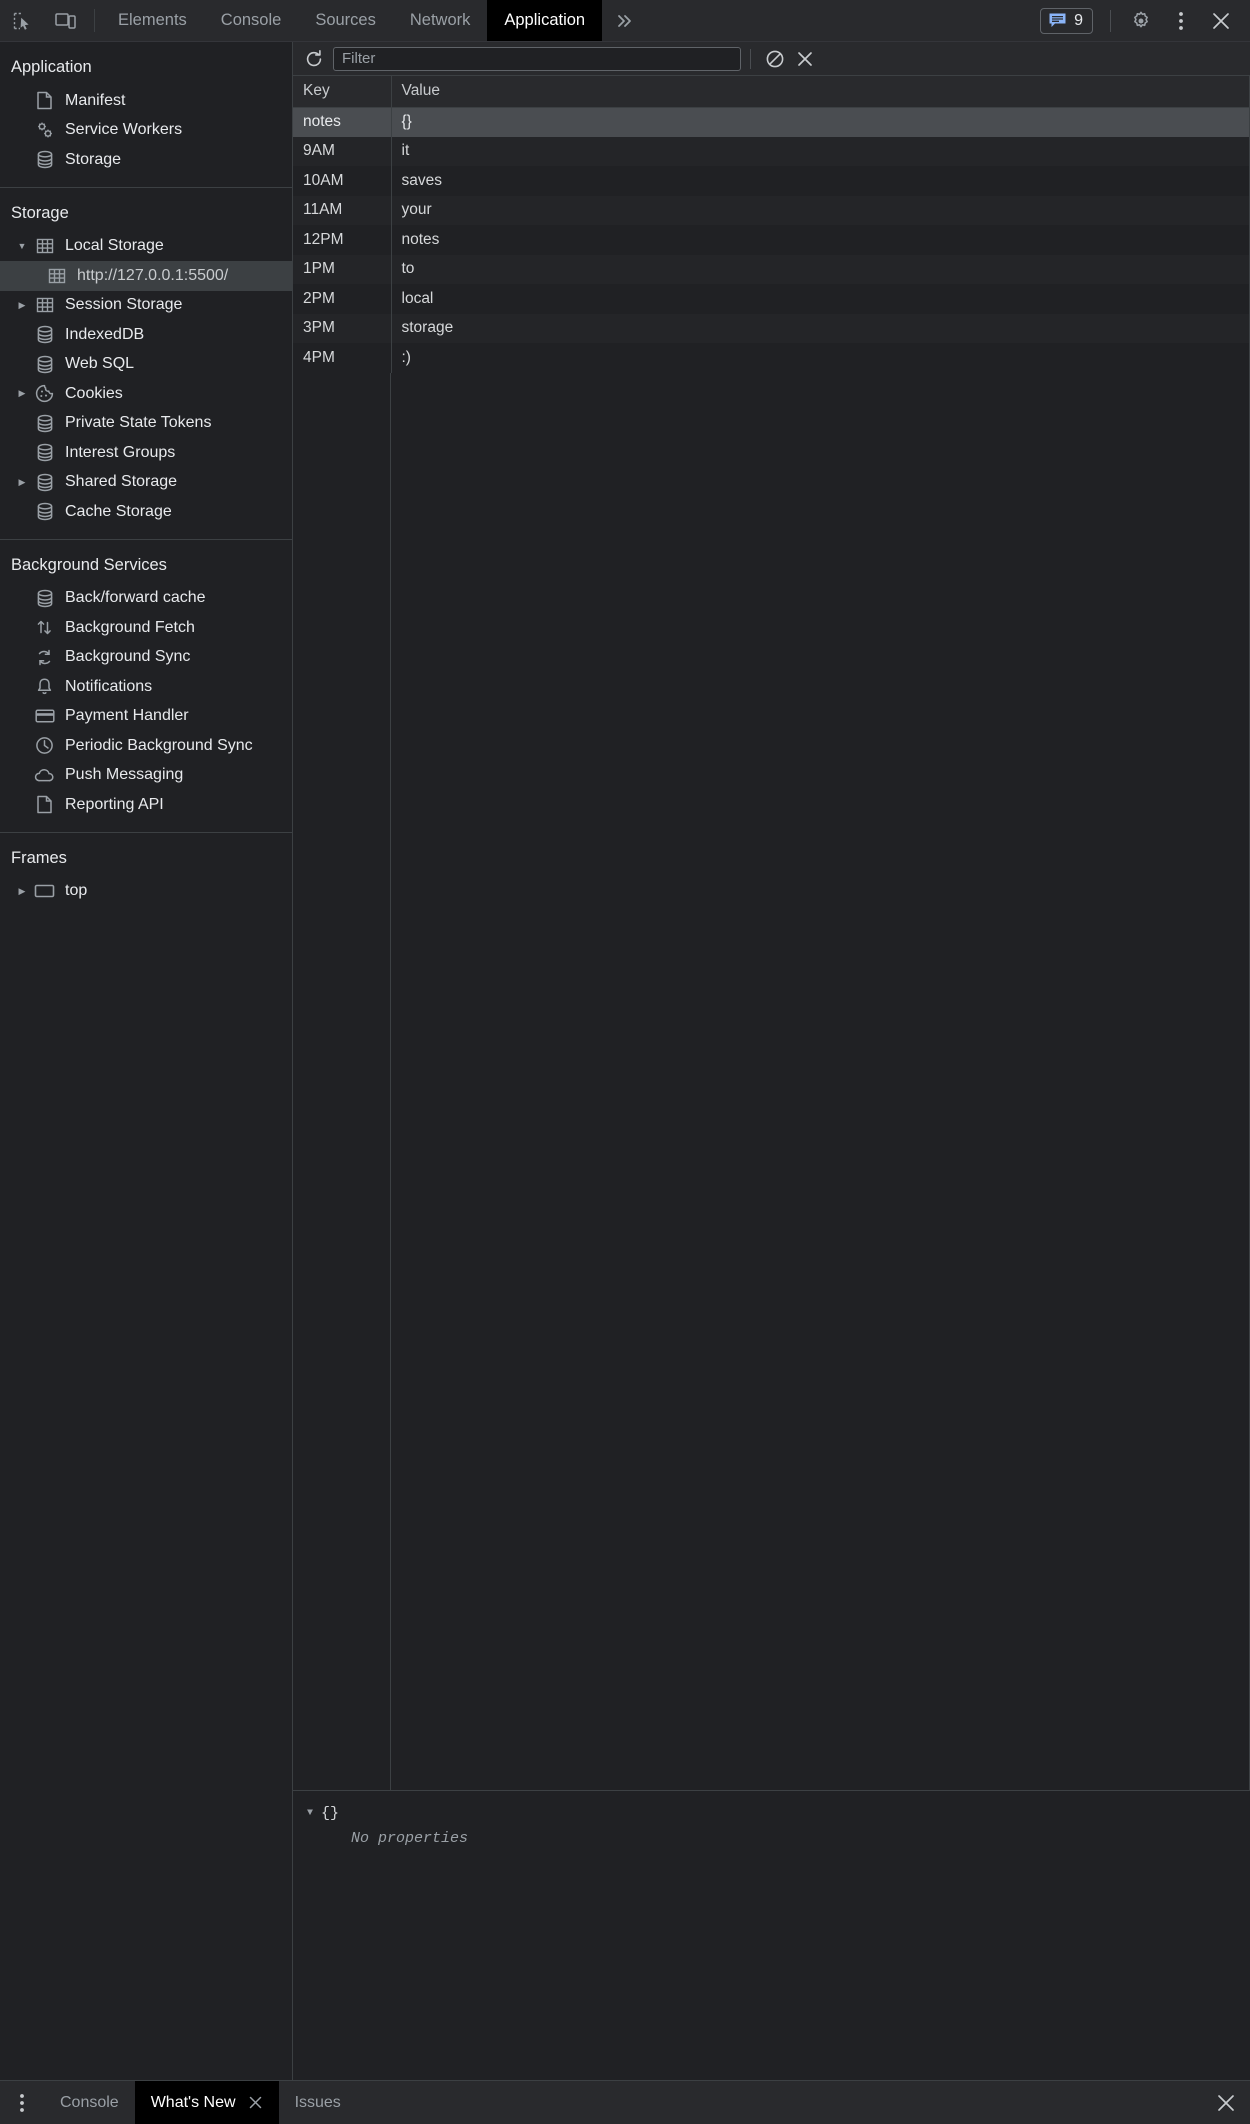 The image size is (1250, 2124). What do you see at coordinates (342, 181) in the screenshot?
I see `cell-key: 10AM` at bounding box center [342, 181].